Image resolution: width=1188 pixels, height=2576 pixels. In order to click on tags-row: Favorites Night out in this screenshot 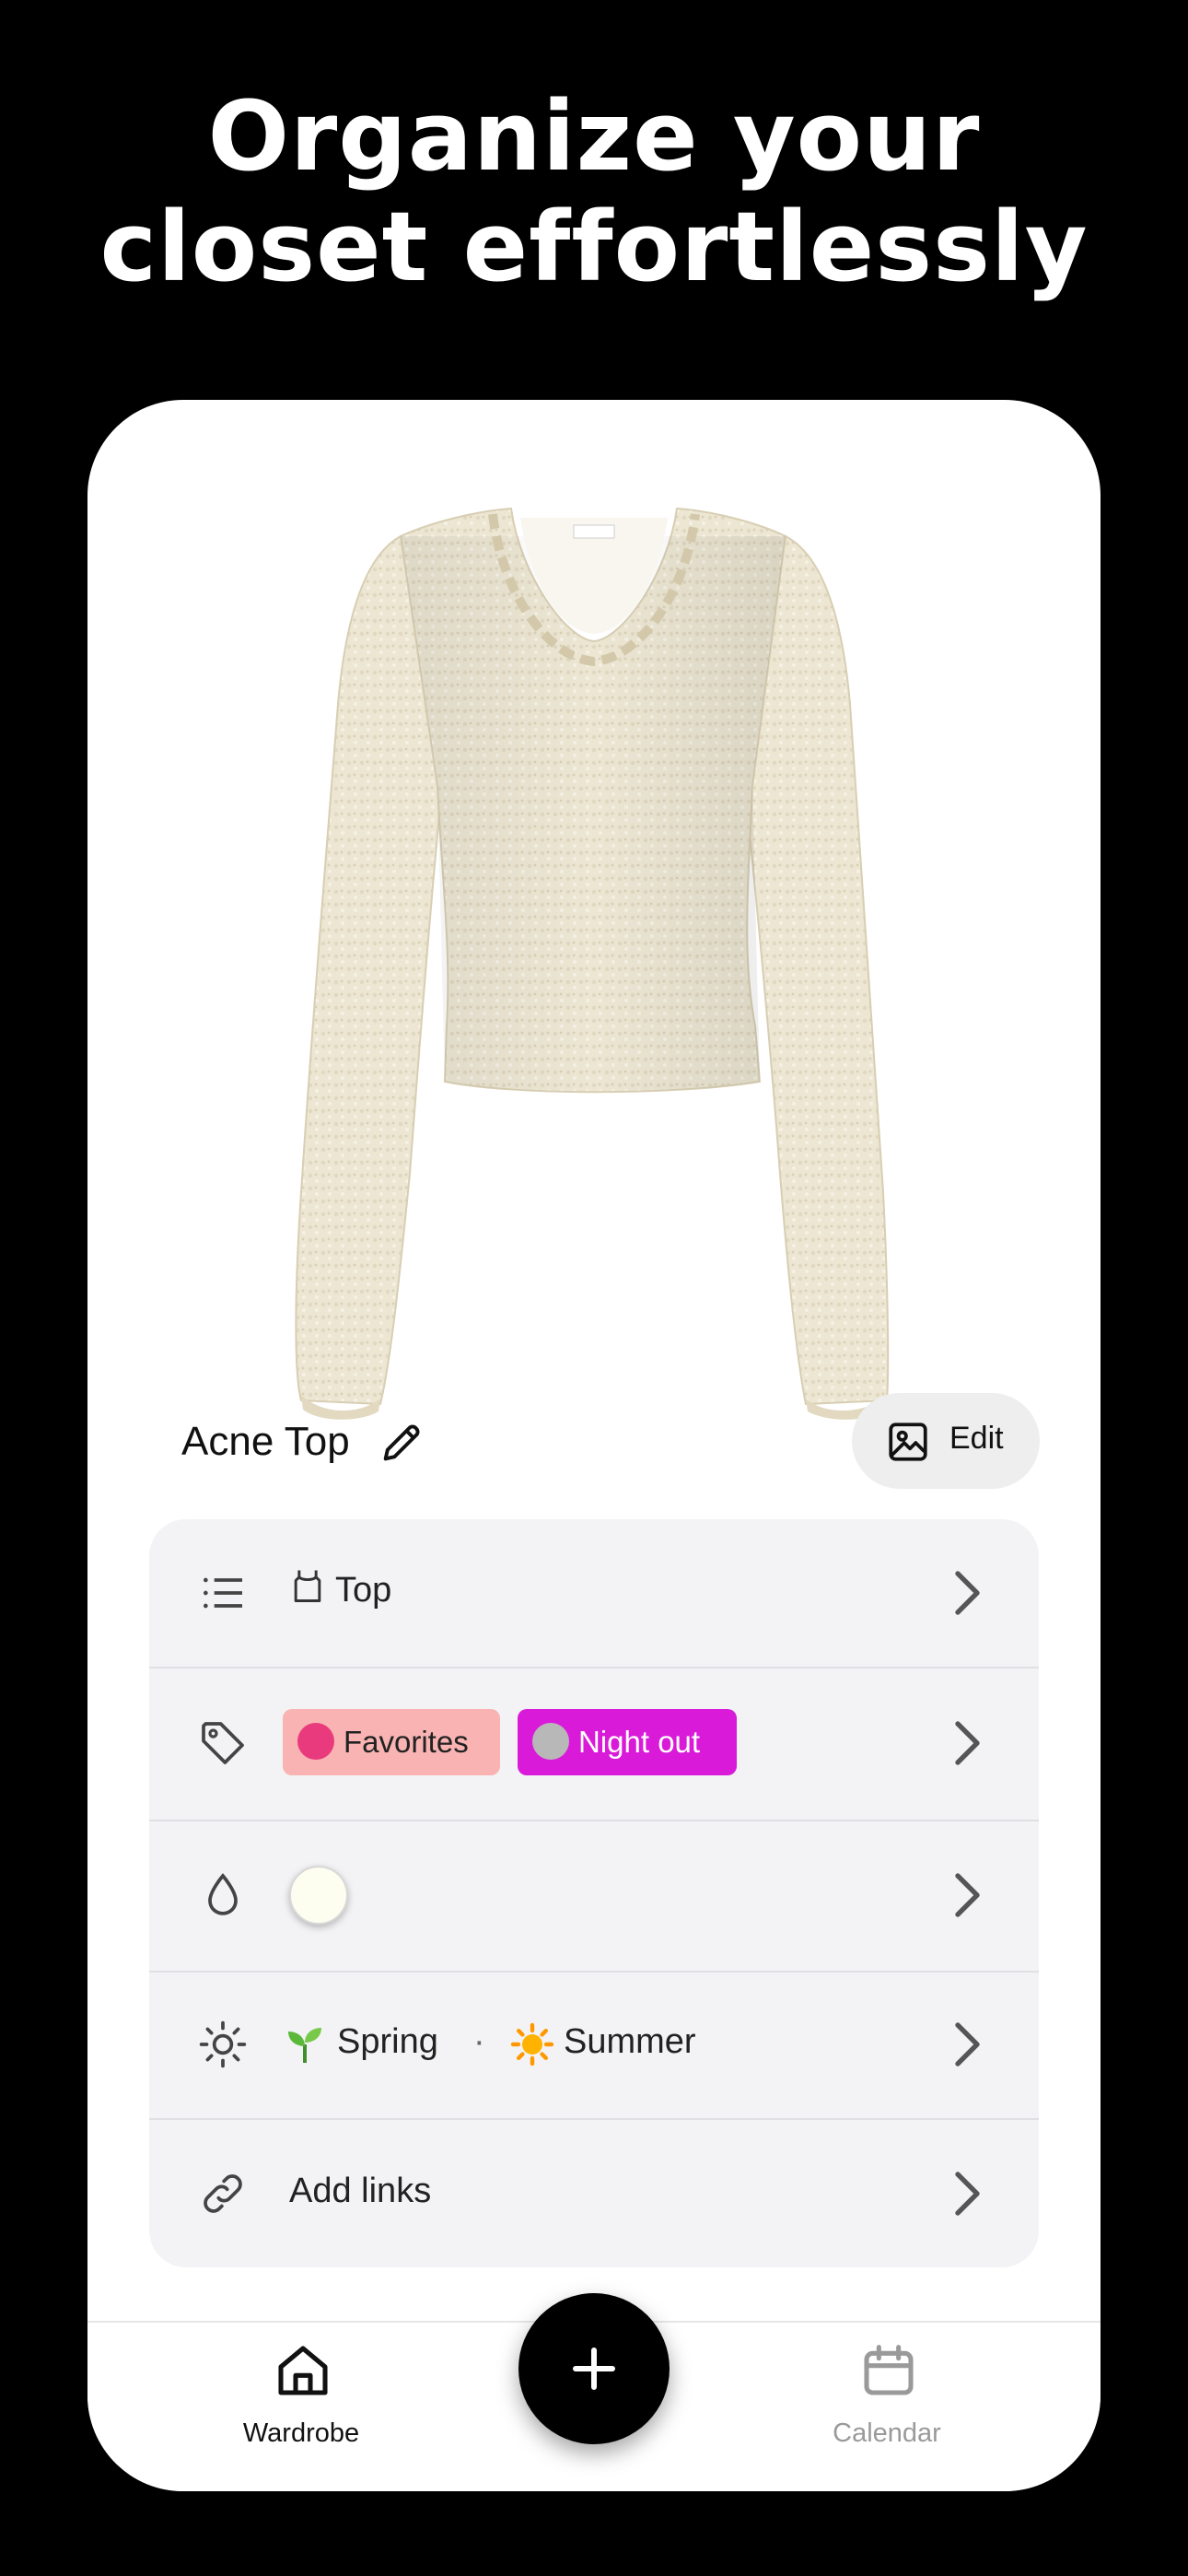, I will do `click(594, 1744)`.